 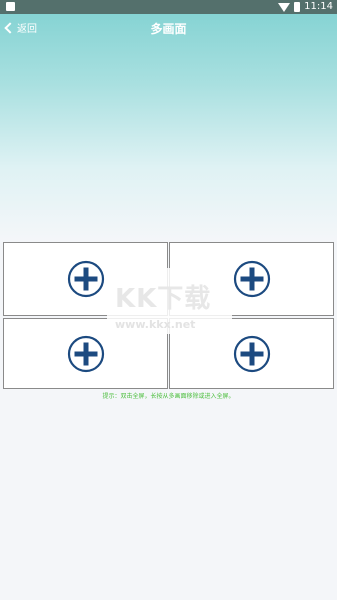 What do you see at coordinates (318, 6) in the screenshot?
I see `status-time: 11:14` at bounding box center [318, 6].